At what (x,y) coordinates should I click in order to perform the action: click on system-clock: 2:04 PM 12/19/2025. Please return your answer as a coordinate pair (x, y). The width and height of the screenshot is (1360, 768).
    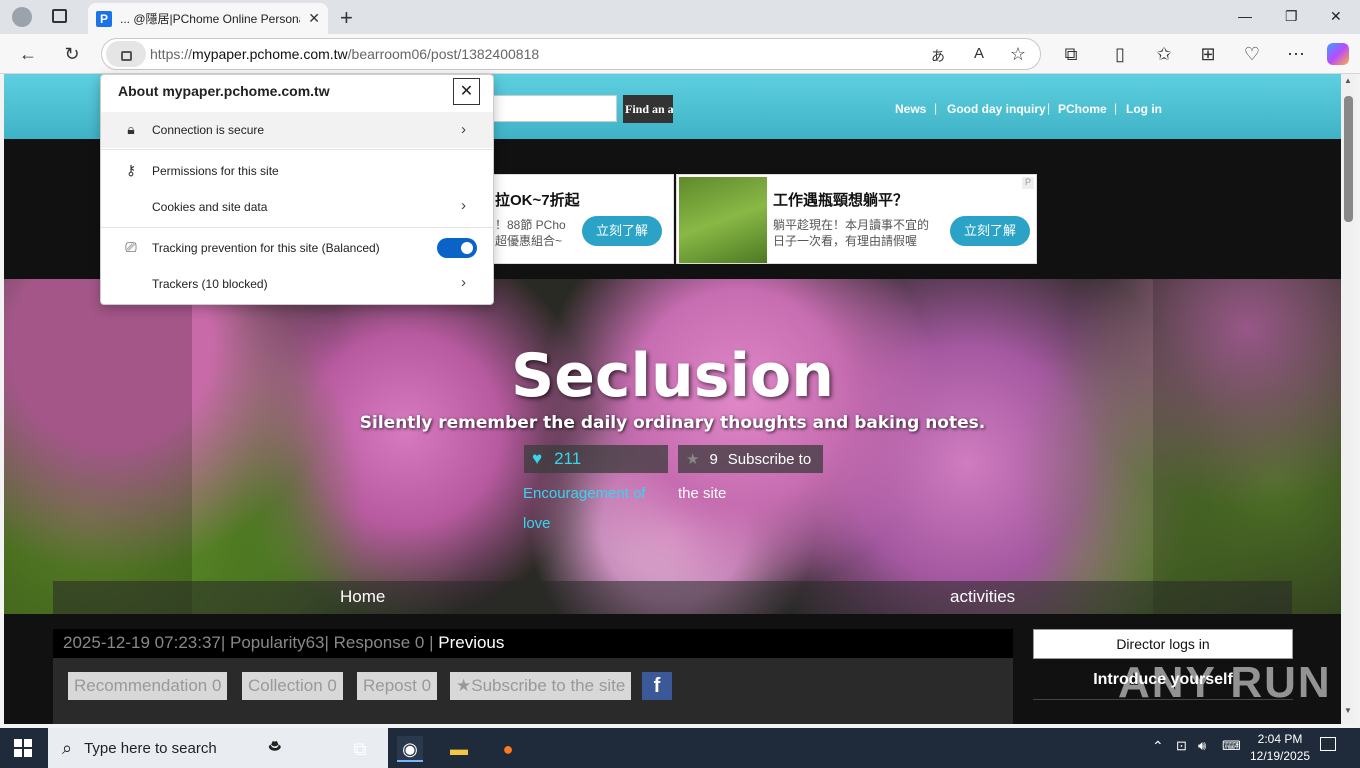
    Looking at the image, I should click on (1280, 748).